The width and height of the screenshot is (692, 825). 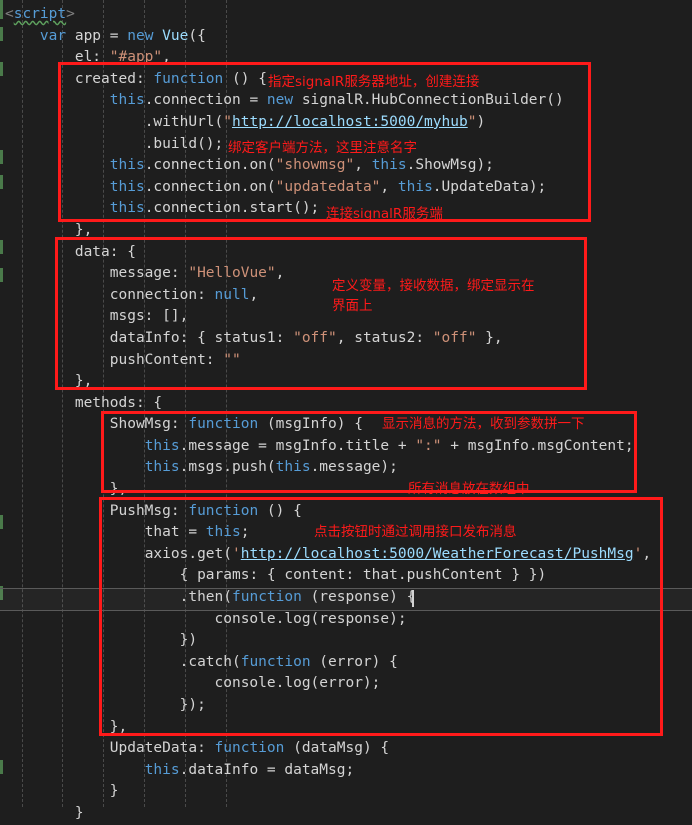 I want to click on code-token: "updatedata", so click(x=328, y=186).